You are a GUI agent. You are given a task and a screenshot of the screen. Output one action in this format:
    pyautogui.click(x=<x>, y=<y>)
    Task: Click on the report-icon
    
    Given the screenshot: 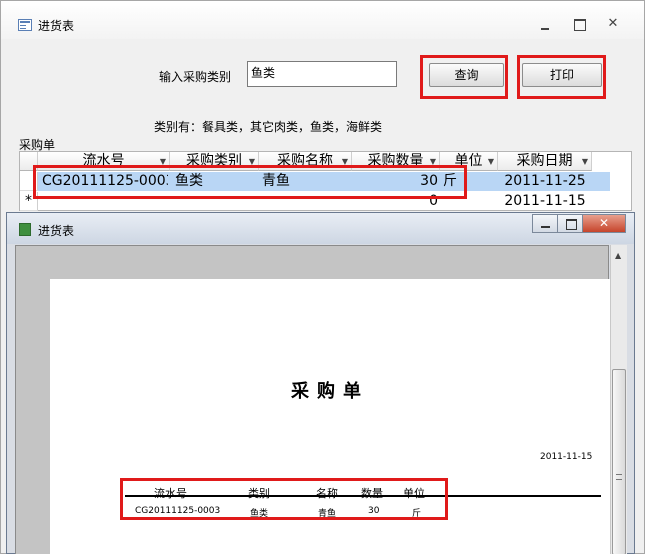 What is the action you would take?
    pyautogui.click(x=25, y=229)
    